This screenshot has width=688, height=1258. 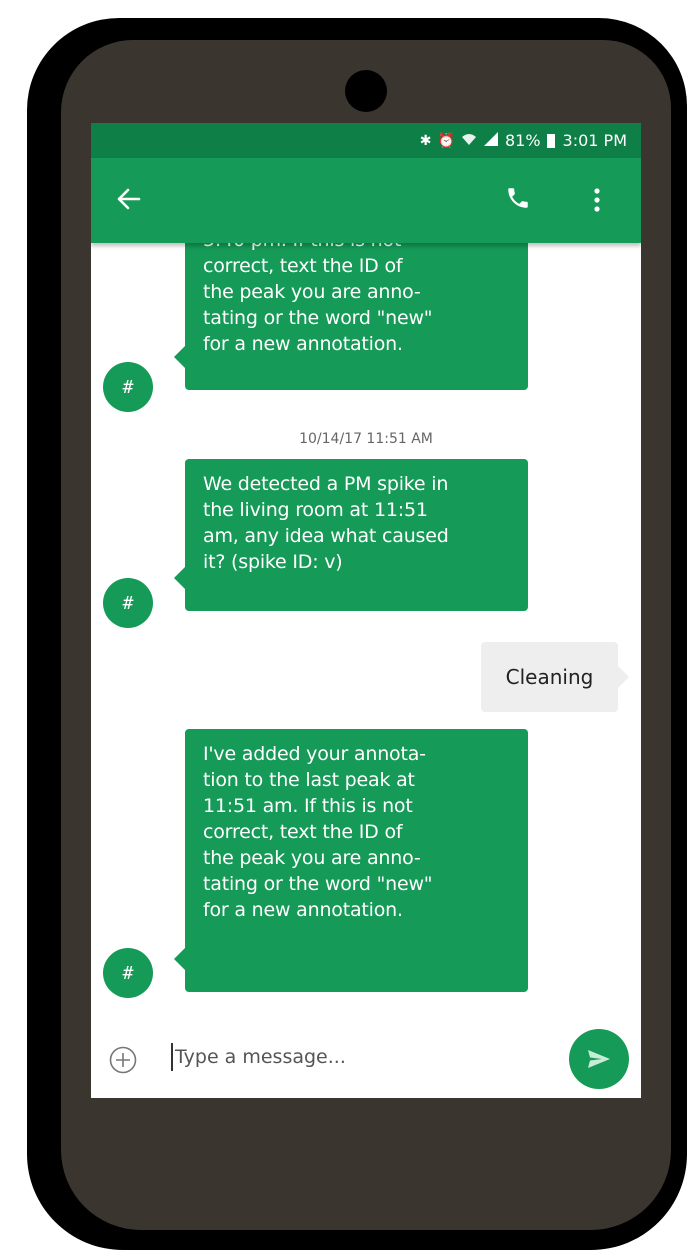 I want to click on message-timestamp: 10/14/17 11:51 AM, so click(x=366, y=439).